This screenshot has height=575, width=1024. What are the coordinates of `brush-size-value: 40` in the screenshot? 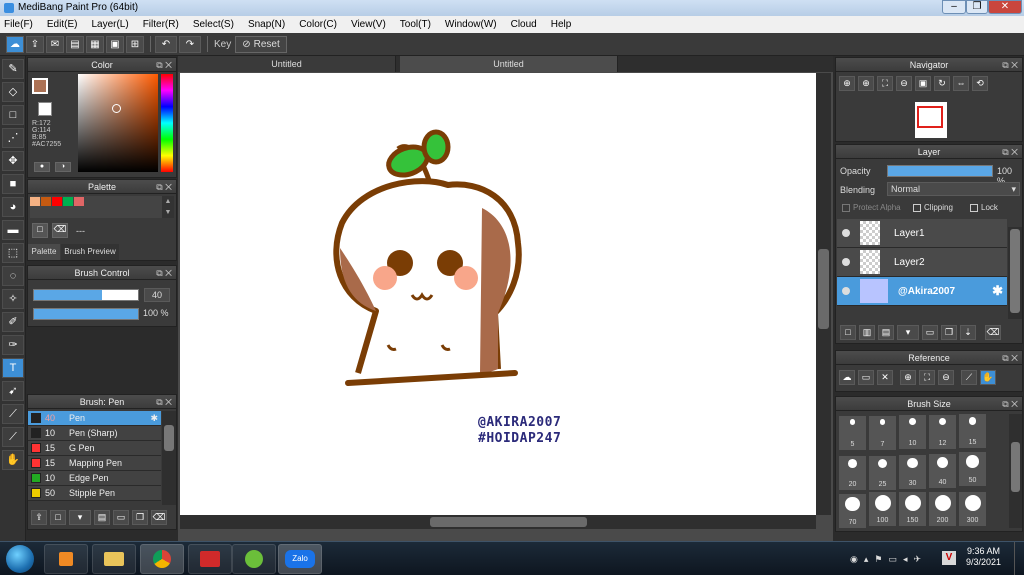 It's located at (157, 295).